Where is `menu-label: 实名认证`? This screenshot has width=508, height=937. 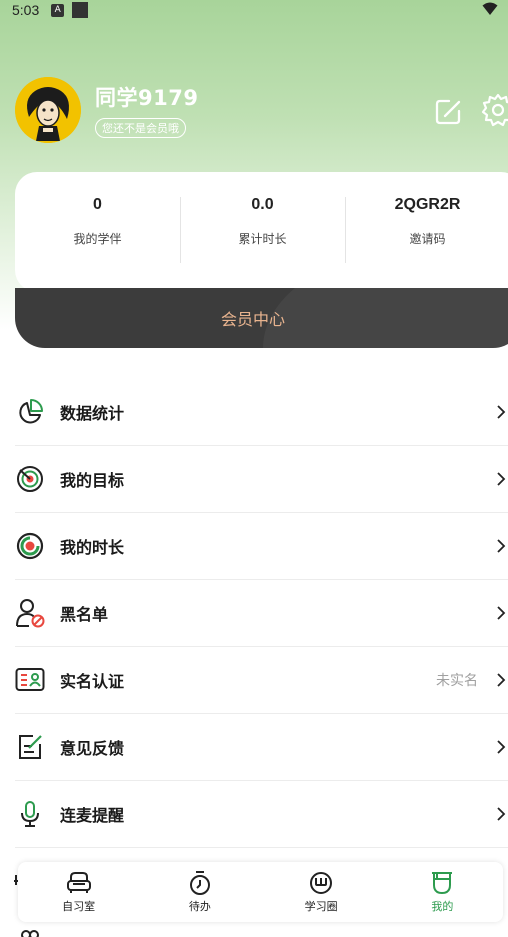 menu-label: 实名认证 is located at coordinates (92, 681).